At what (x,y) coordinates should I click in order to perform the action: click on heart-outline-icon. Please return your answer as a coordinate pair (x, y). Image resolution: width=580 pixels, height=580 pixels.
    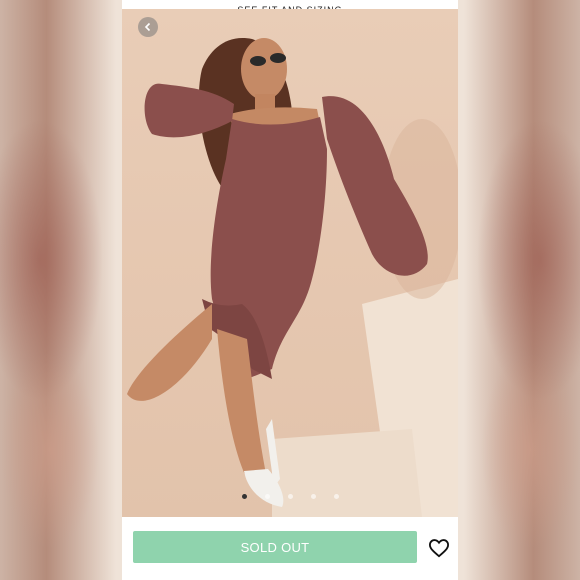
    Looking at the image, I should click on (439, 548).